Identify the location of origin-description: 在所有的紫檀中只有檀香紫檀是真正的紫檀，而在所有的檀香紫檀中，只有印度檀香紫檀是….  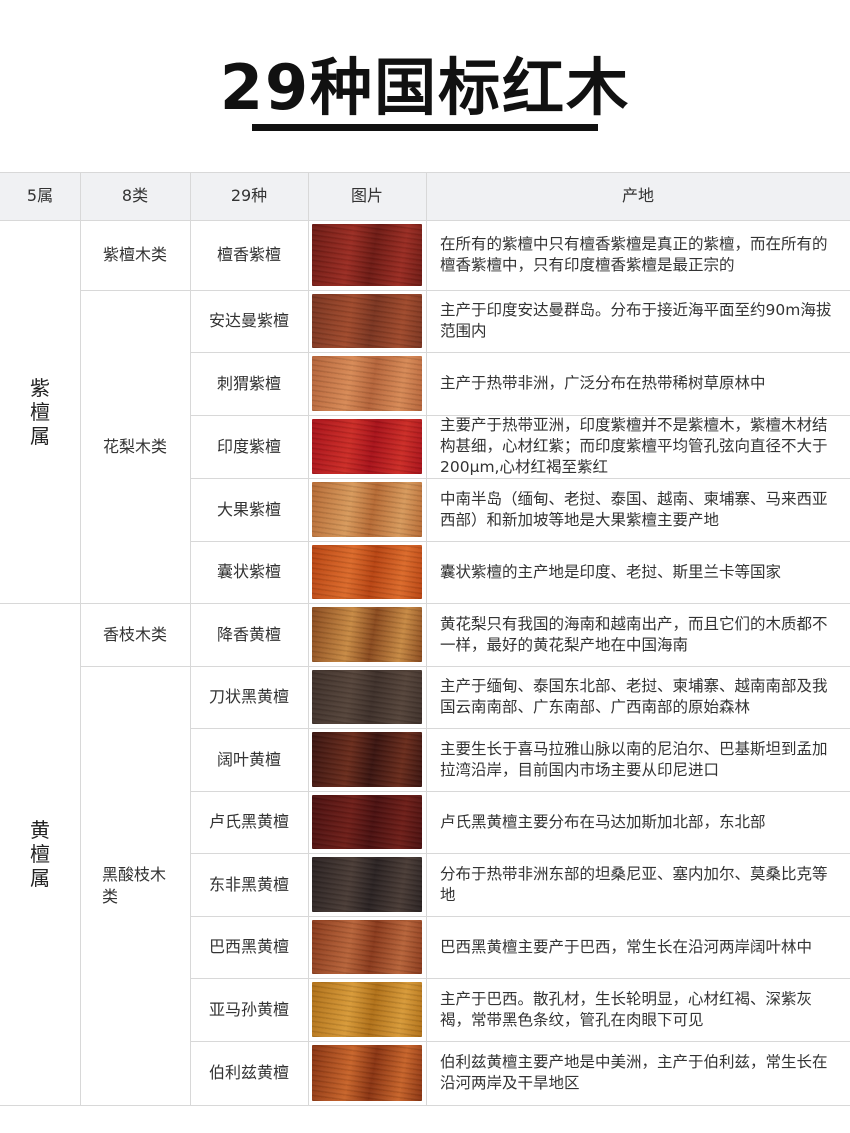
(634, 254).